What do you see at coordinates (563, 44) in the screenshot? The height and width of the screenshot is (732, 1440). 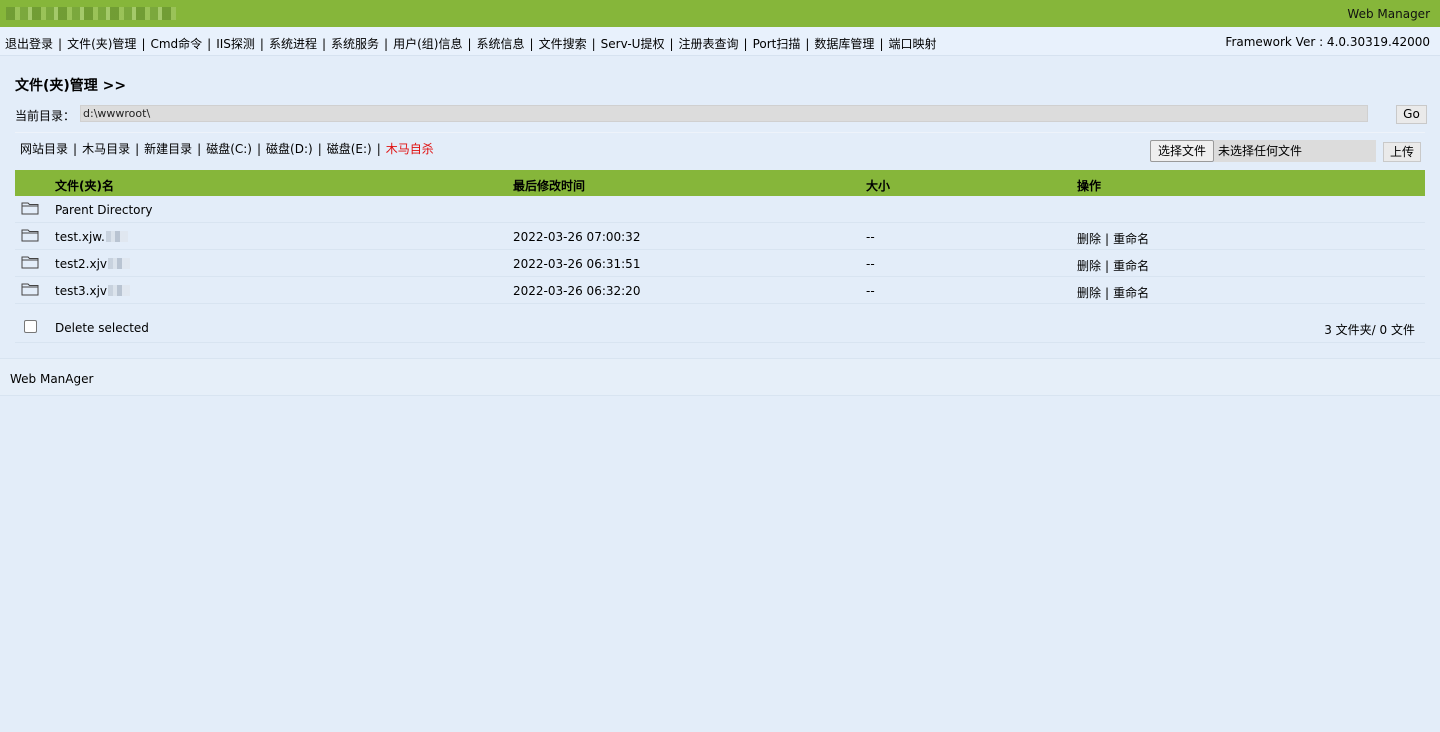 I see `nav-file-search: 文件搜索` at bounding box center [563, 44].